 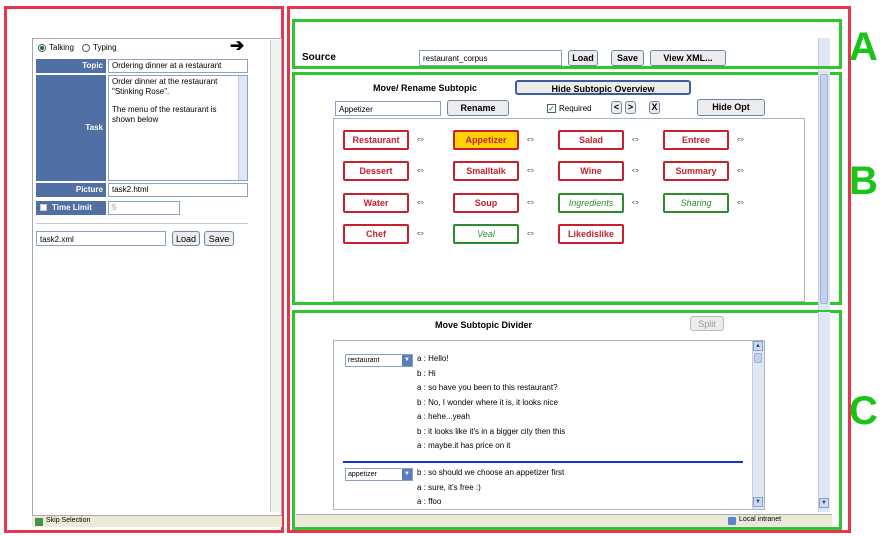 What do you see at coordinates (426, 373) in the screenshot?
I see `dialog-line: b : Hi` at bounding box center [426, 373].